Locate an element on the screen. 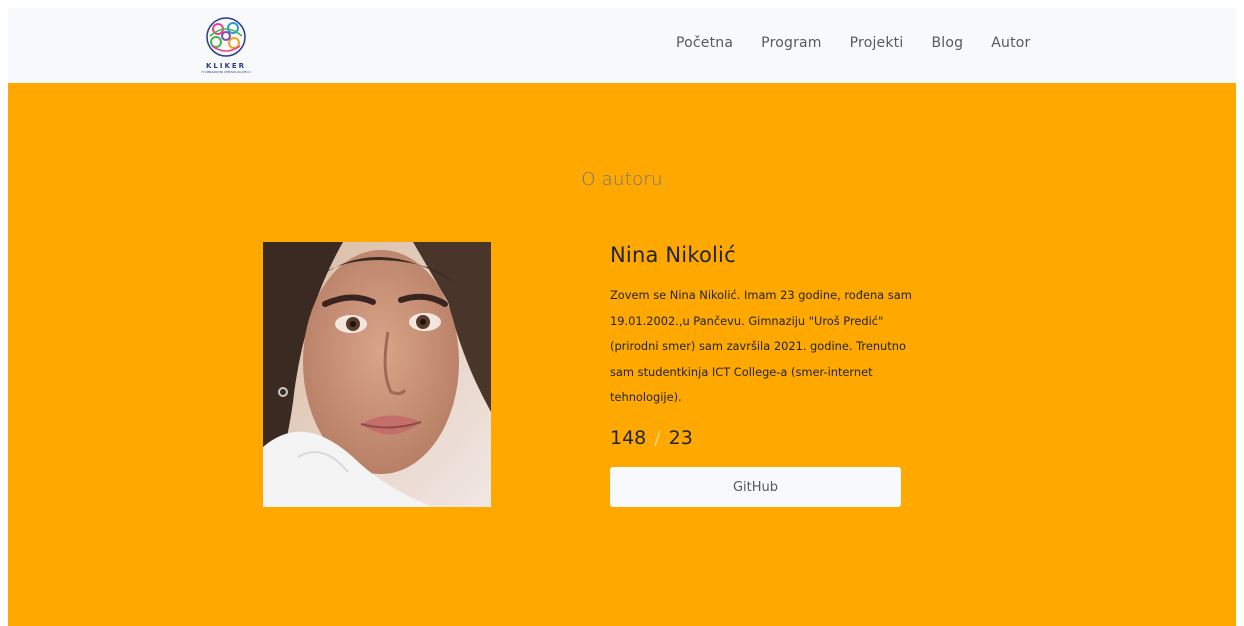 Image resolution: width=1244 pixels, height=626 pixels. main-nav: Početna Program Projekti Blog Autor is located at coordinates (867, 43).